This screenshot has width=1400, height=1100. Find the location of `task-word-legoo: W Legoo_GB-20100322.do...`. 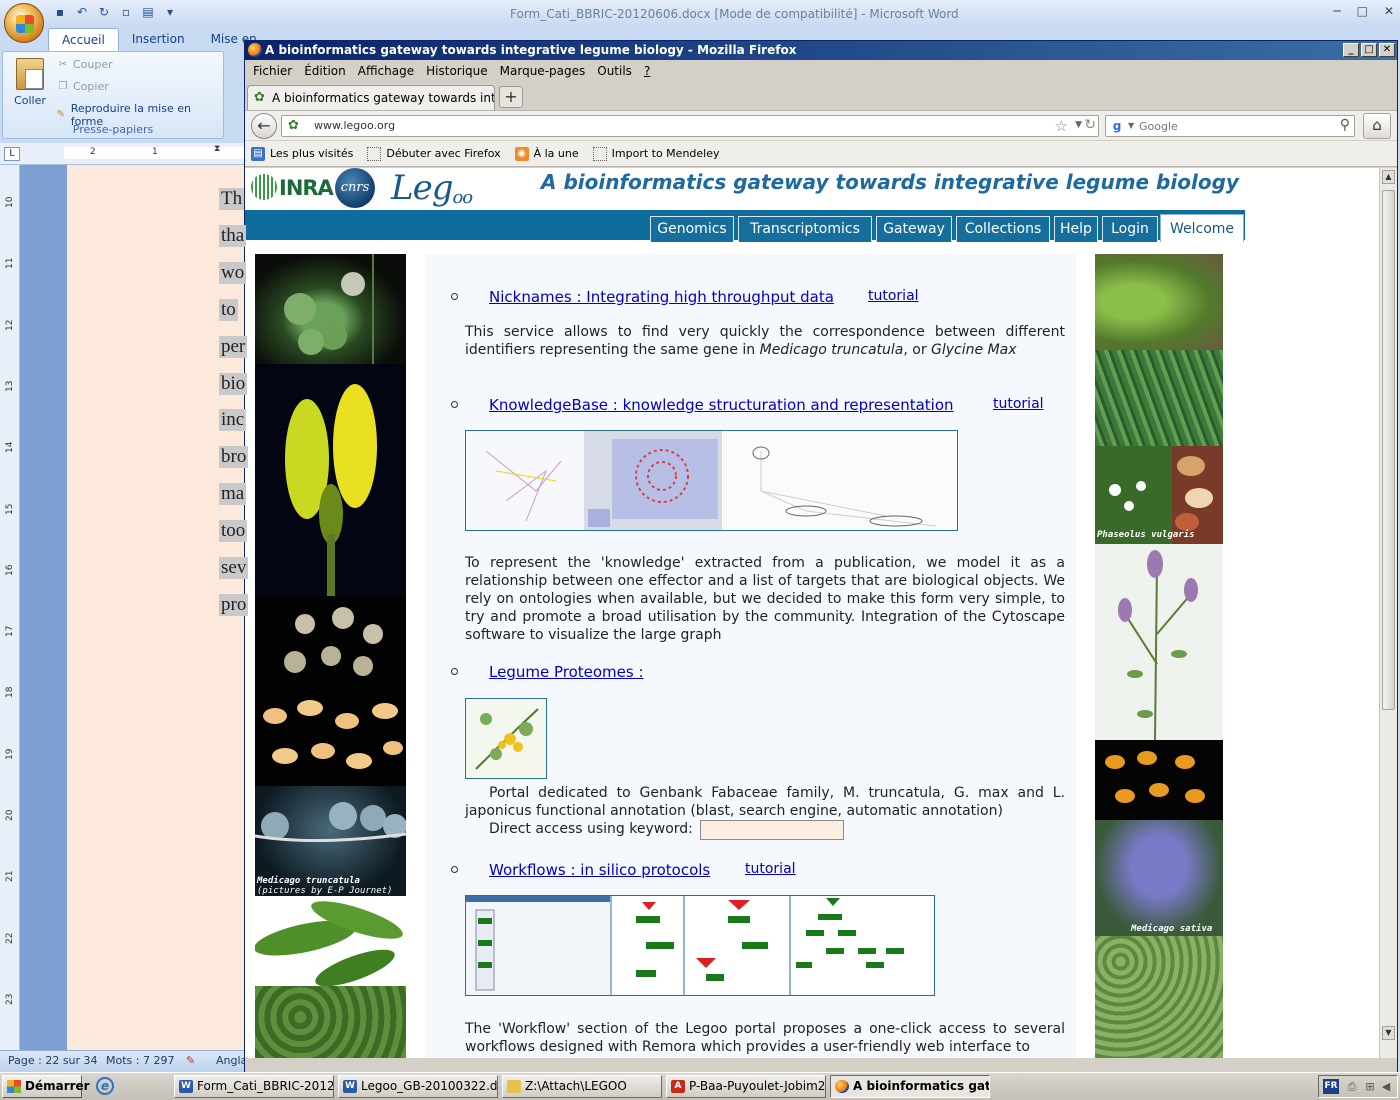

task-word-legoo: W Legoo_GB-20100322.do... is located at coordinates (418, 1086).